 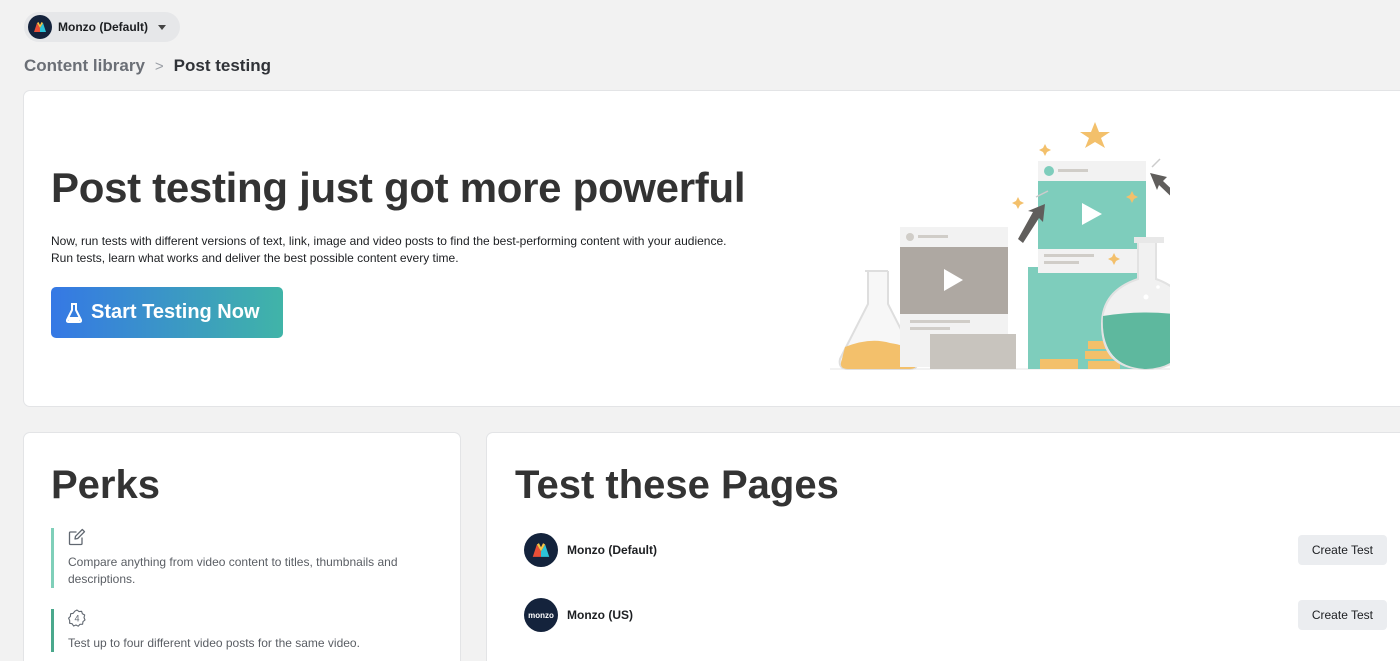 What do you see at coordinates (74, 312) in the screenshot?
I see `flask-icon` at bounding box center [74, 312].